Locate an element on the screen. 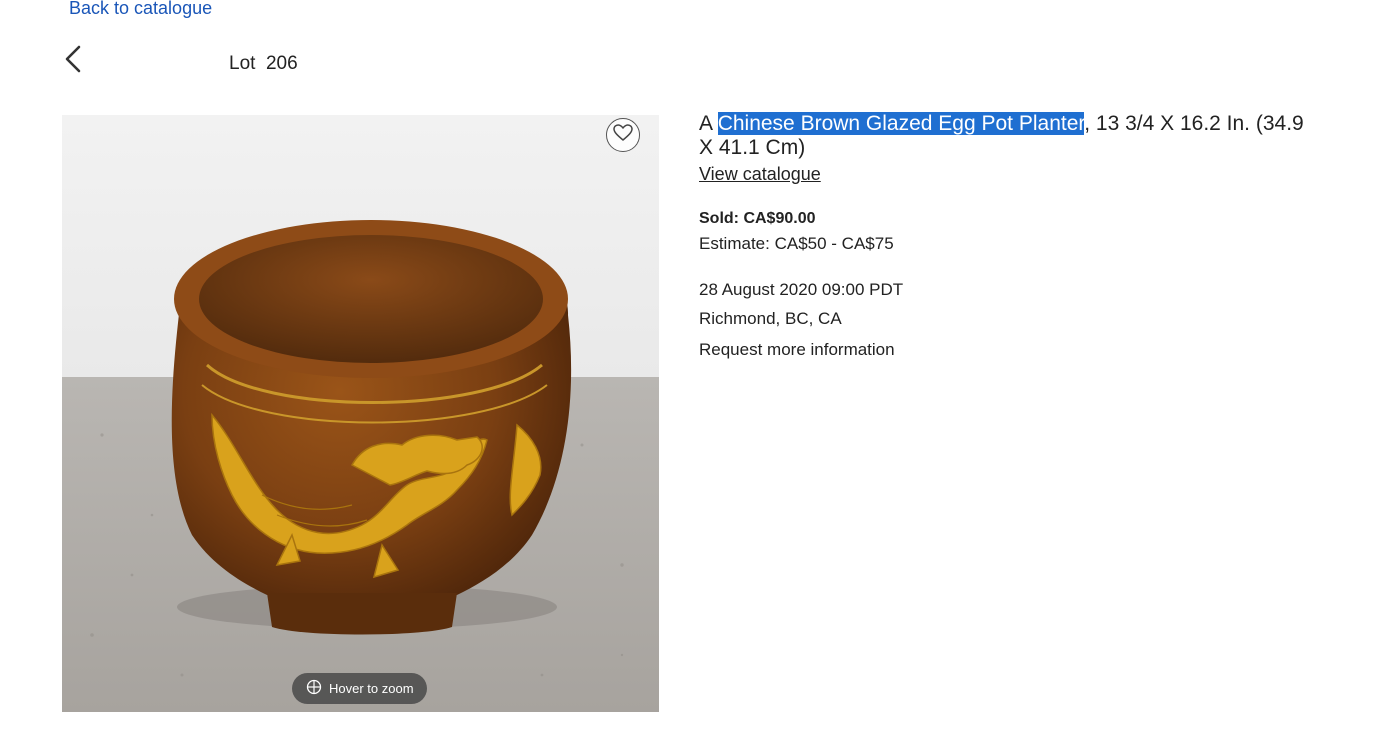 Image resolution: width=1381 pixels, height=734 pixels. view-catalogue-link: View catalogue is located at coordinates (760, 174).